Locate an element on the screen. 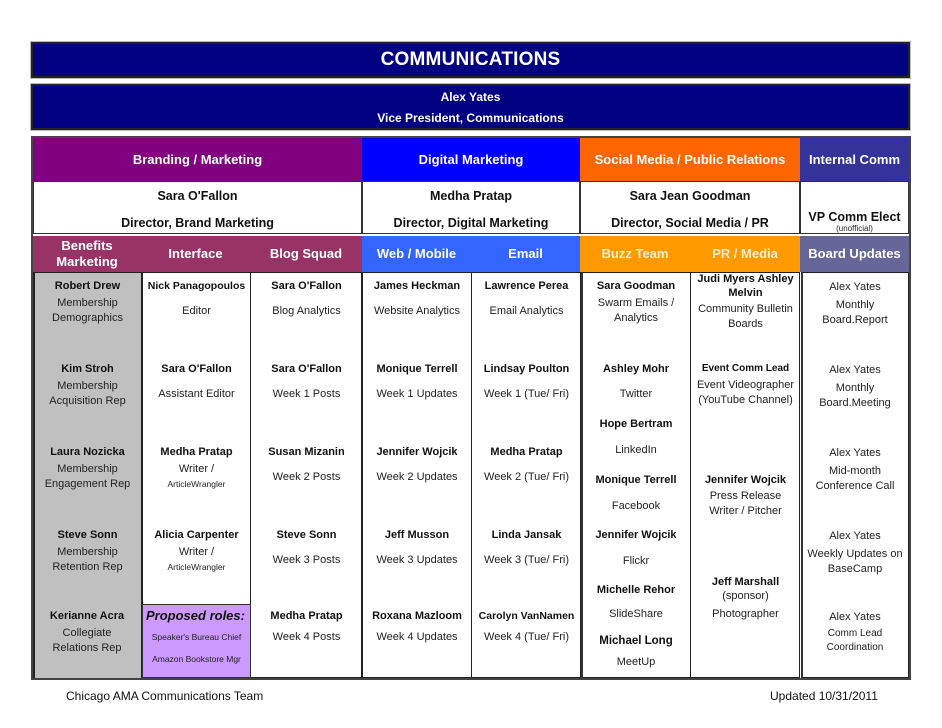 This screenshot has width=942, height=728. member-card: Alex Yates Mid-month Conference Call is located at coordinates (855, 470).